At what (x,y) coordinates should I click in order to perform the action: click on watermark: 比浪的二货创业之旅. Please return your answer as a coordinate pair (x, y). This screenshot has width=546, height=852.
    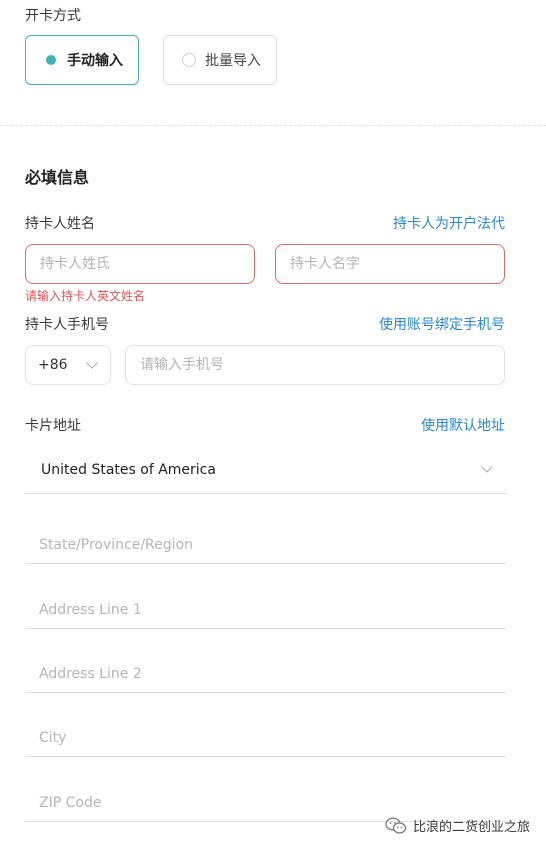
    Looking at the image, I should click on (457, 825).